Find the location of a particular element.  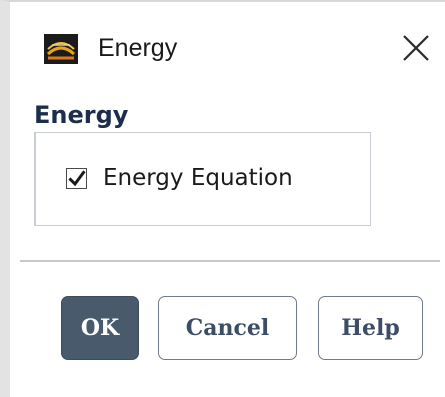

energy-equation-checkbox is located at coordinates (76, 178).